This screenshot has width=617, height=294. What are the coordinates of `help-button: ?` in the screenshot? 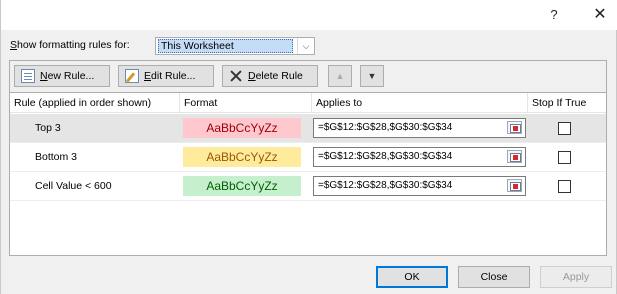 It's located at (554, 15).